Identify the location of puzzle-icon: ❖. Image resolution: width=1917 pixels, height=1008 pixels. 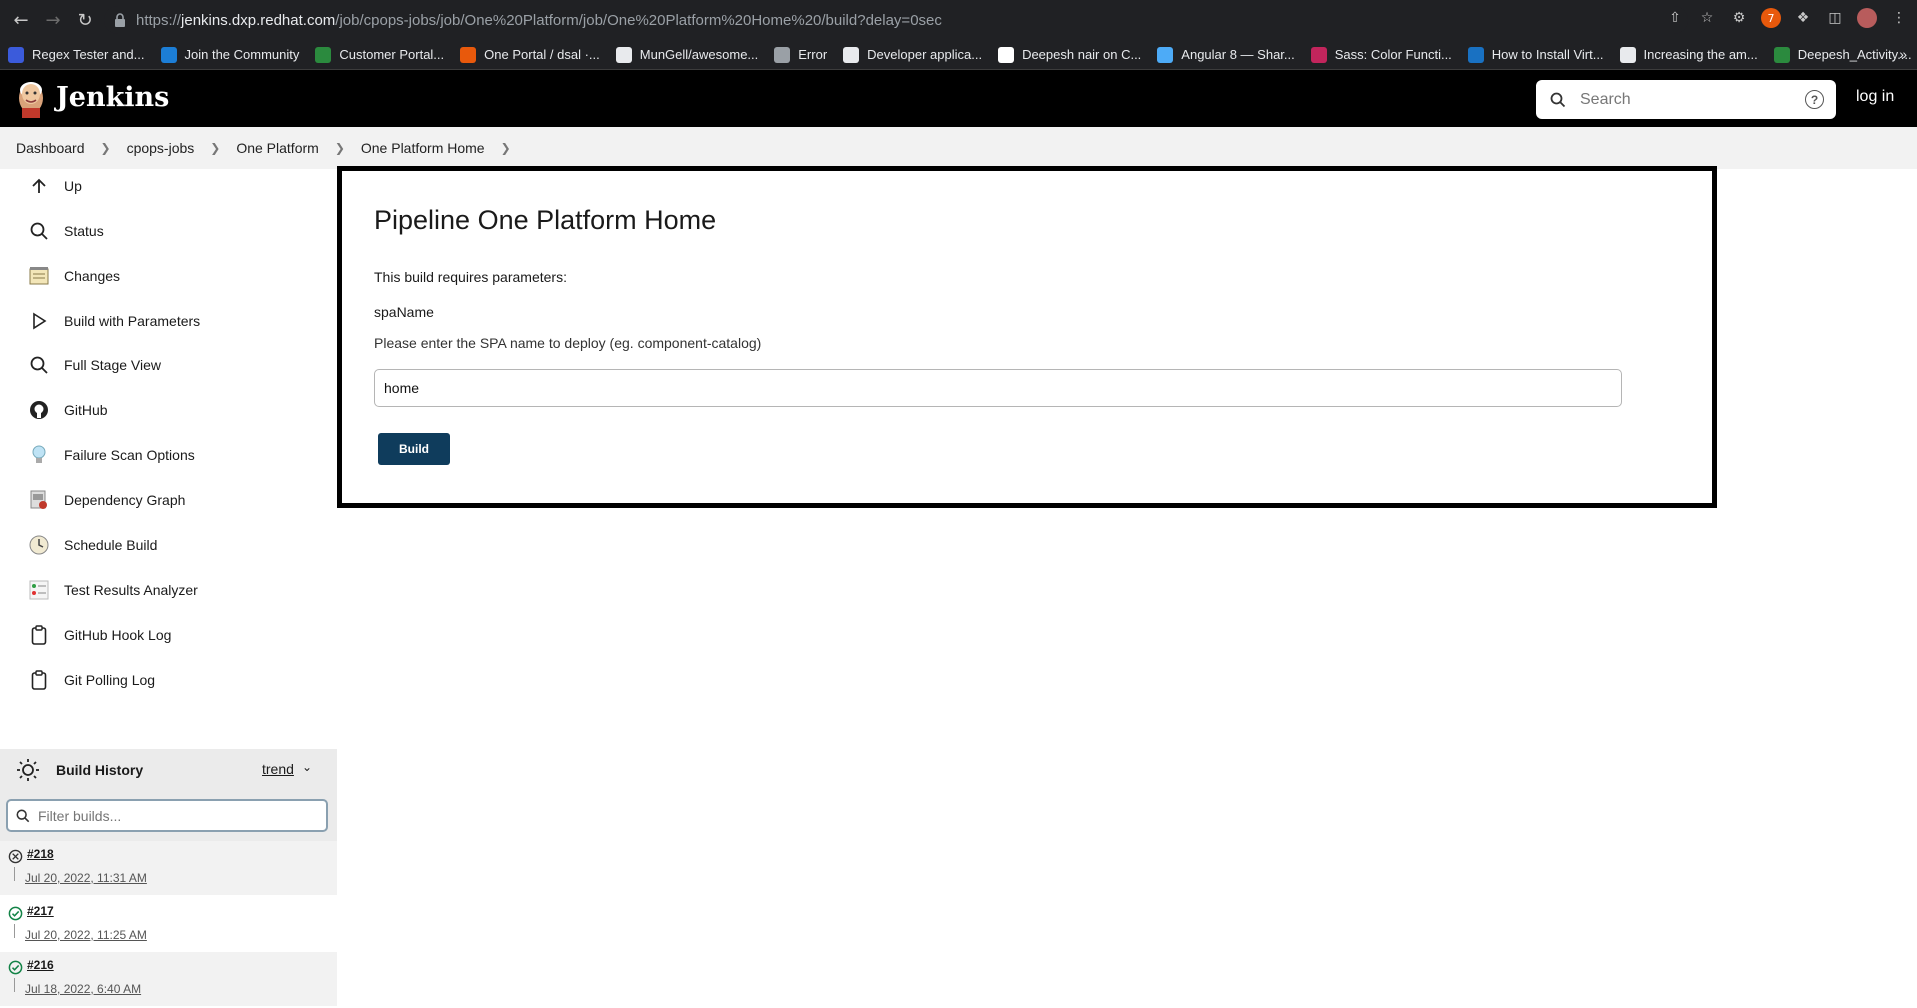
(1803, 18).